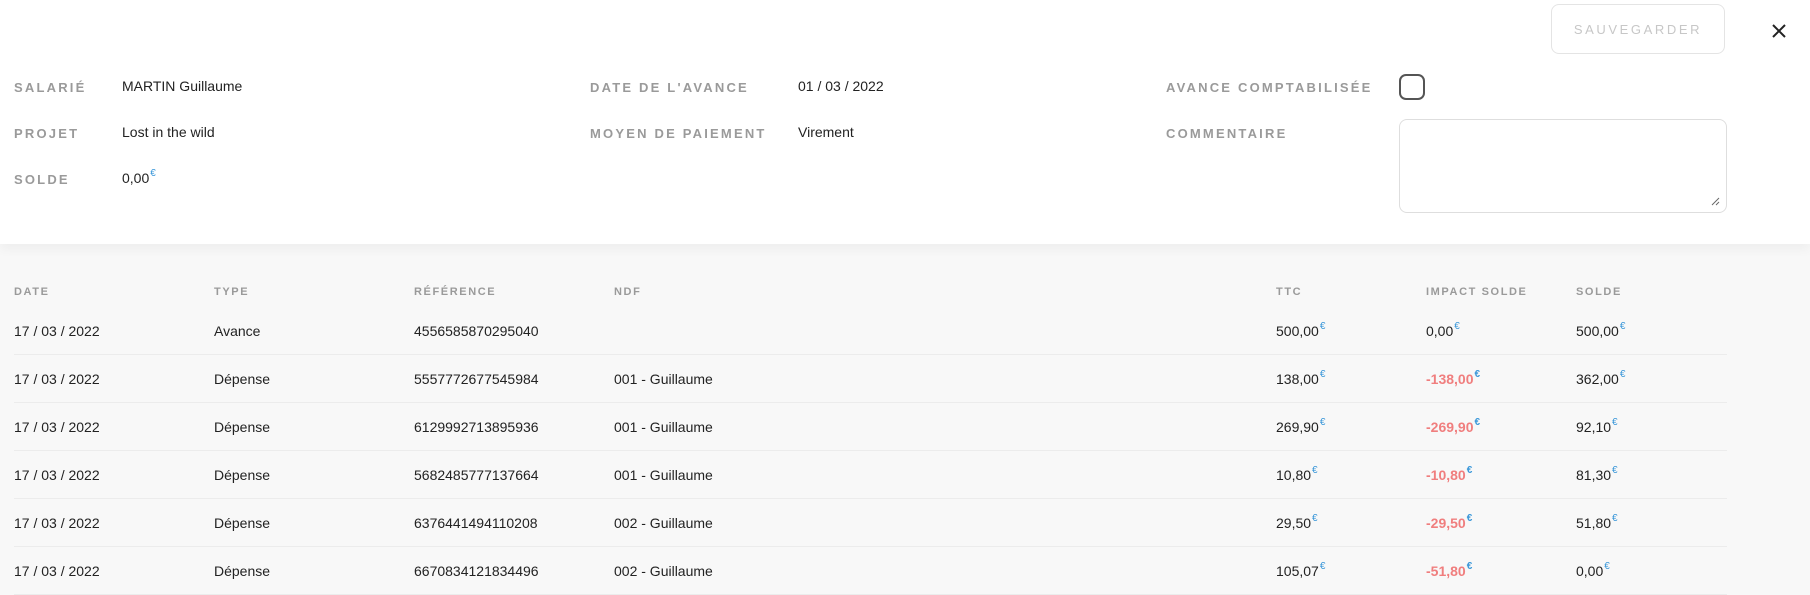  I want to click on cell-solde-text: 362,00, so click(1597, 379).